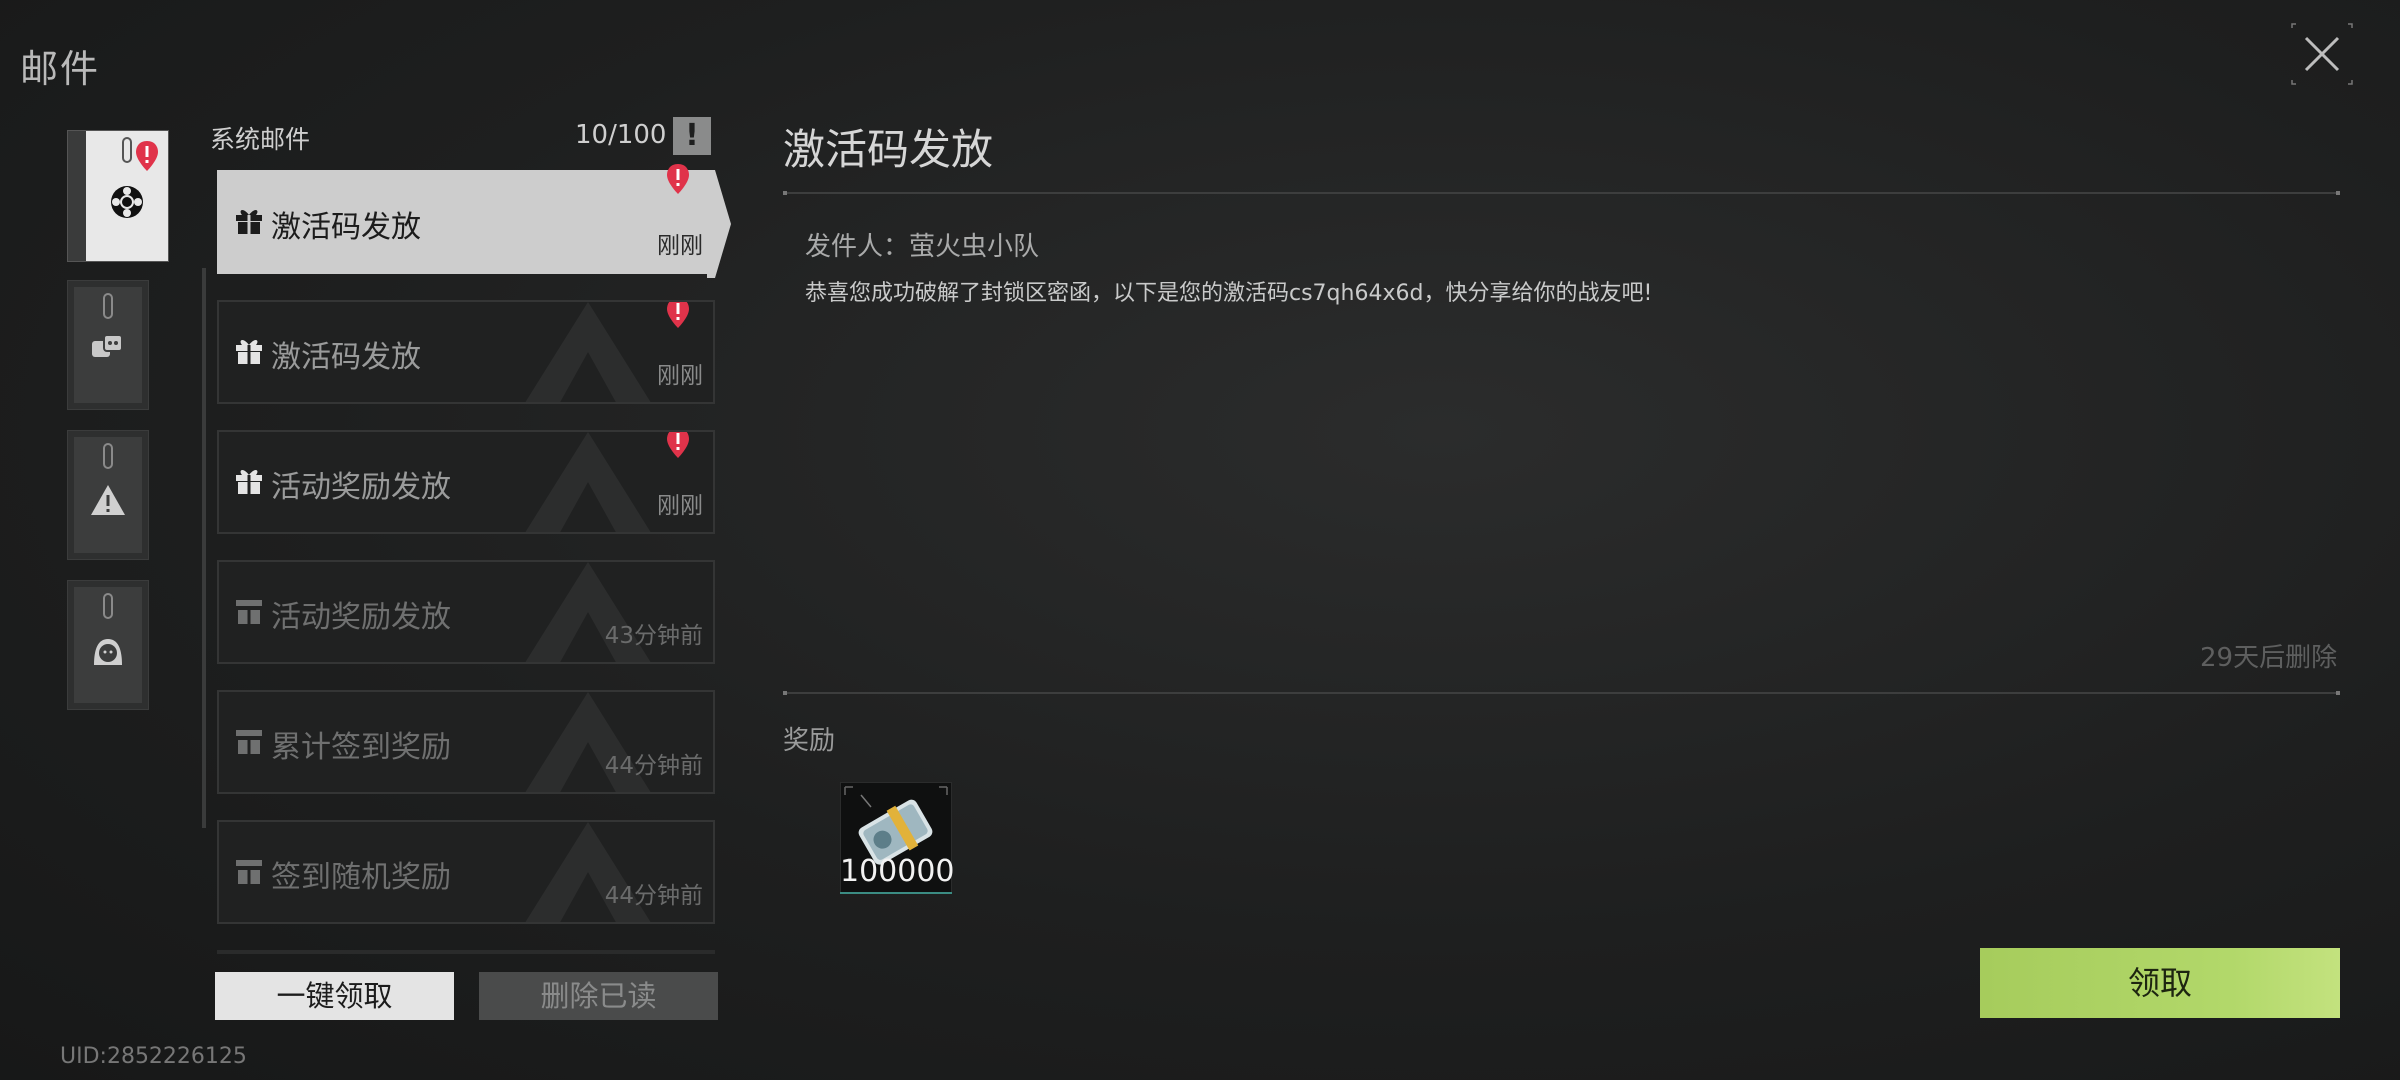 This screenshot has height=1080, width=2400. I want to click on close-button, so click(2322, 54).